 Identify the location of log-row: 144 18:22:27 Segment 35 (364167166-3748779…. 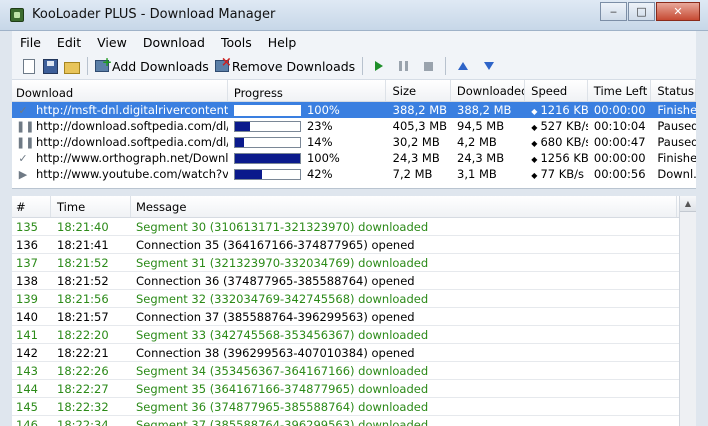
(354, 389).